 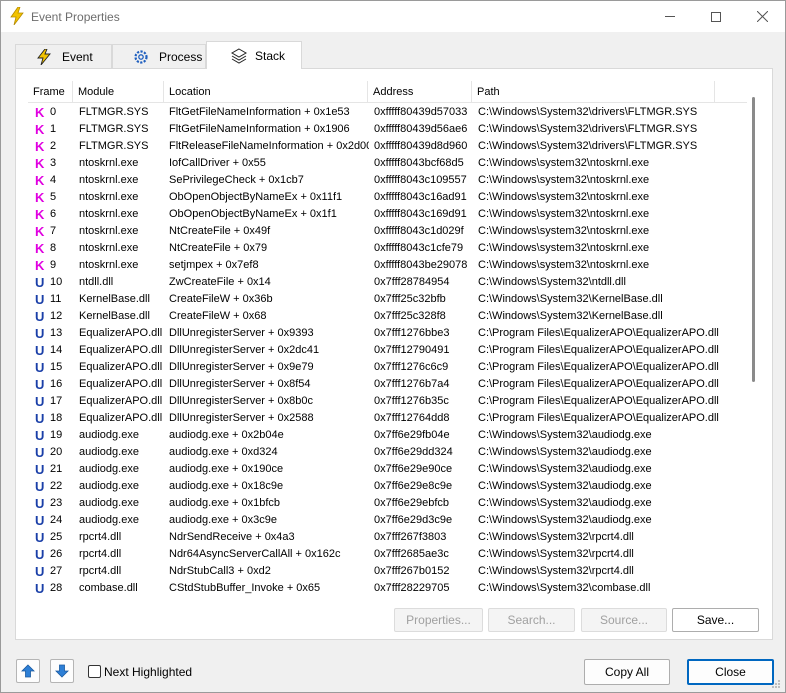 What do you see at coordinates (565, 435) in the screenshot?
I see `path-cell: C:\Windows\System32\audiodg.exe` at bounding box center [565, 435].